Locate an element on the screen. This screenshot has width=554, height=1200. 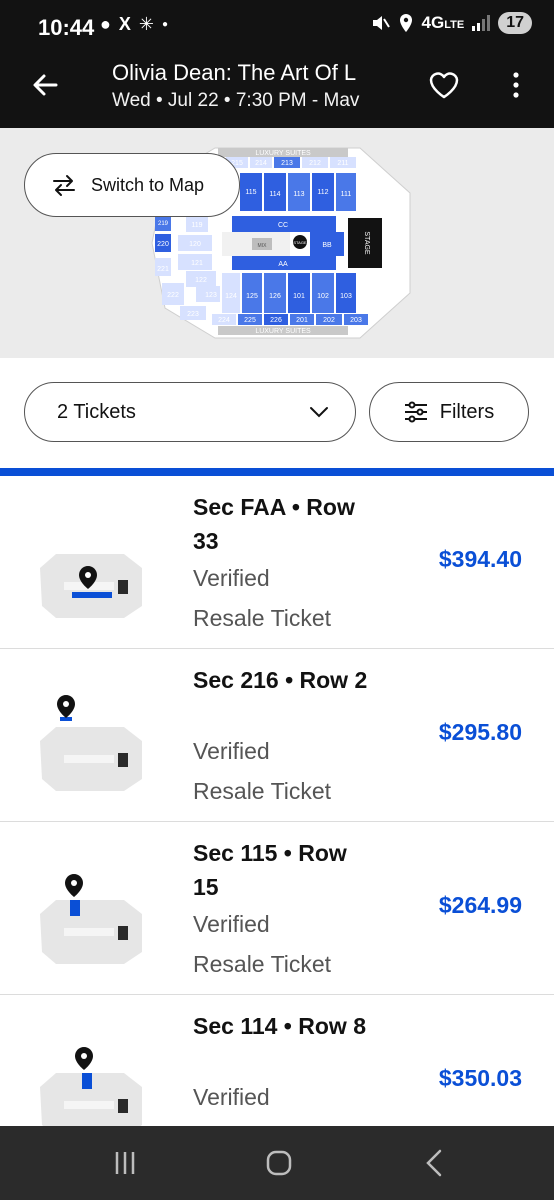
svg-text: 103 is located at coordinates (346, 296).